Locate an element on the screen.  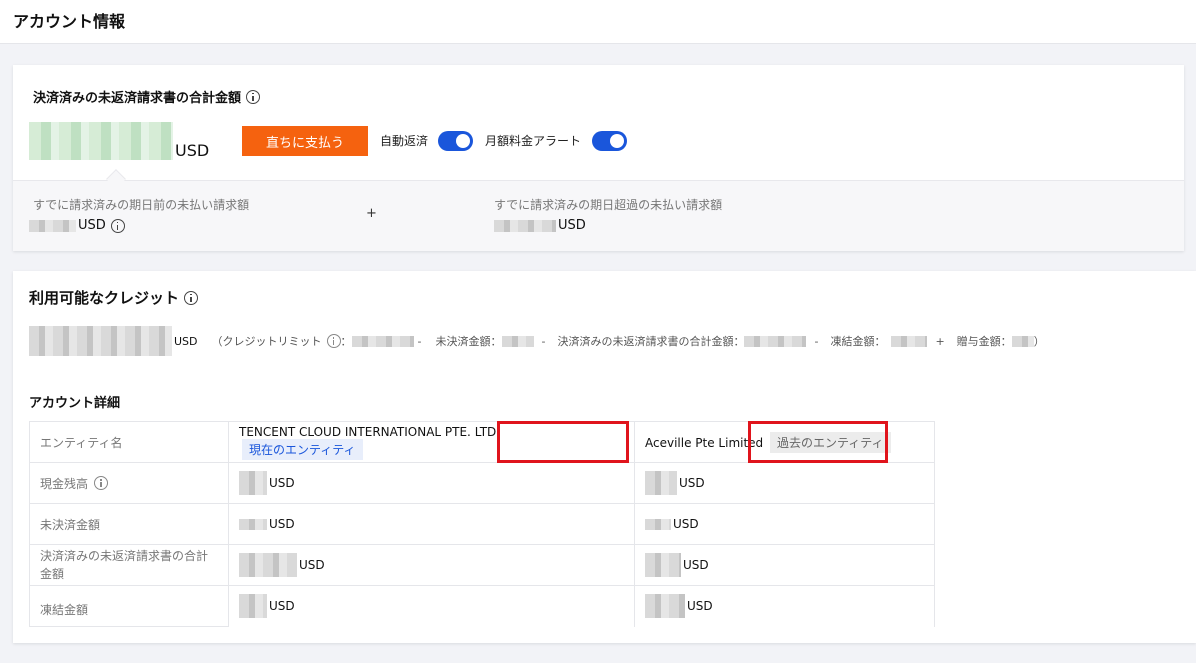
credit-unit: USD is located at coordinates (186, 341).